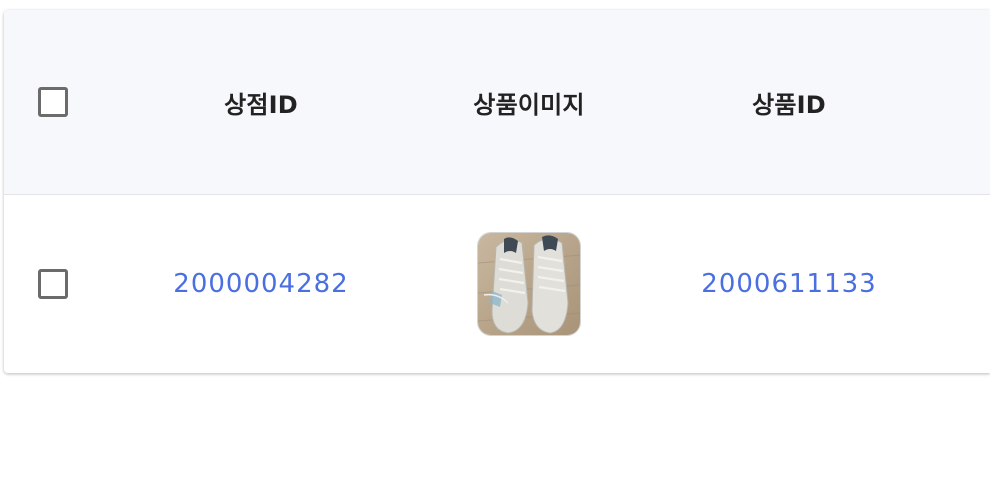  I want to click on header-product-id-cell: 상품ID, so click(789, 102).